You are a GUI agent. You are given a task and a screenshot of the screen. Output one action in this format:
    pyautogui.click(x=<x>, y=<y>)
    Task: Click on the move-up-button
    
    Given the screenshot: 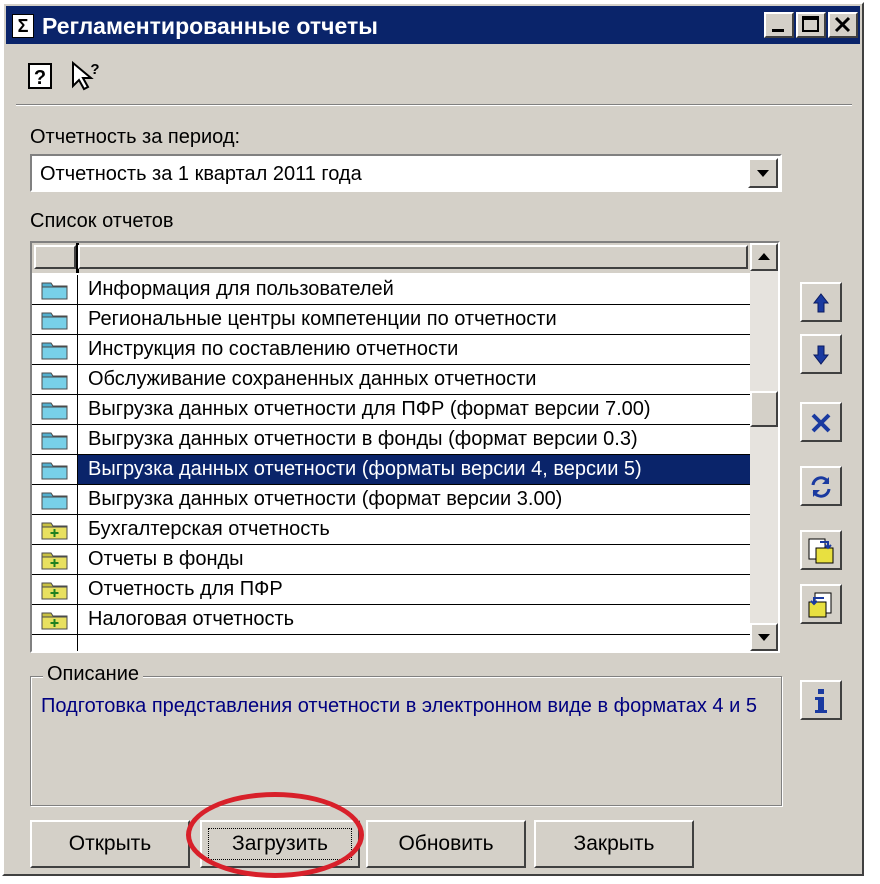 What is the action you would take?
    pyautogui.click(x=821, y=302)
    